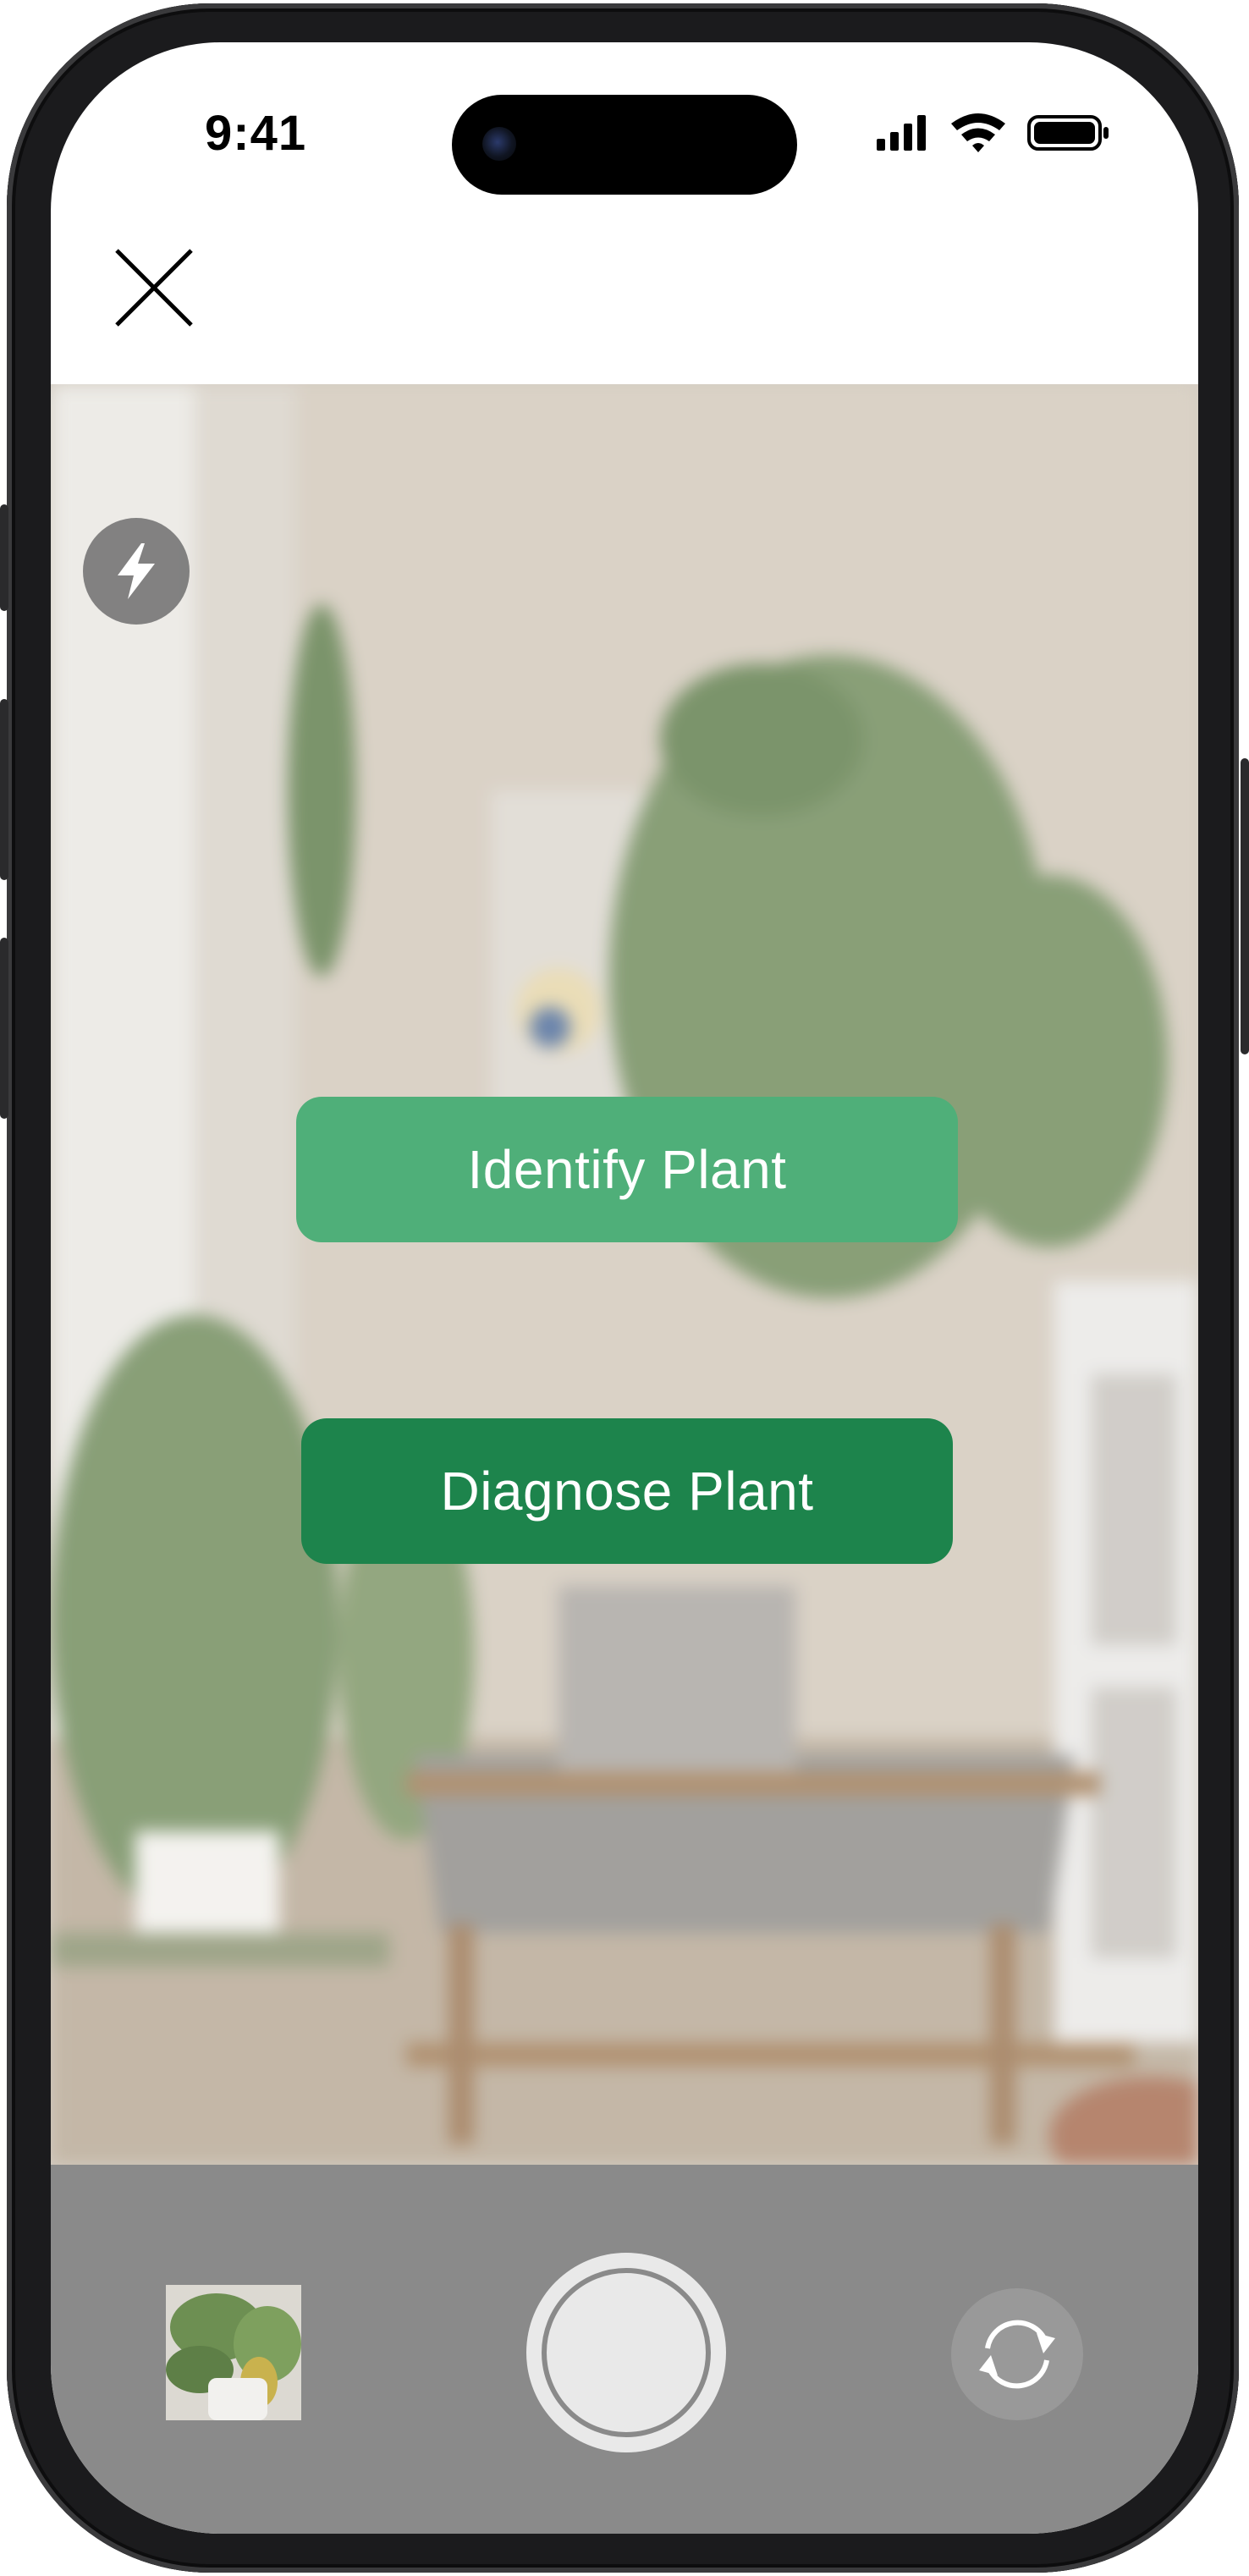  I want to click on status-icons, so click(993, 132).